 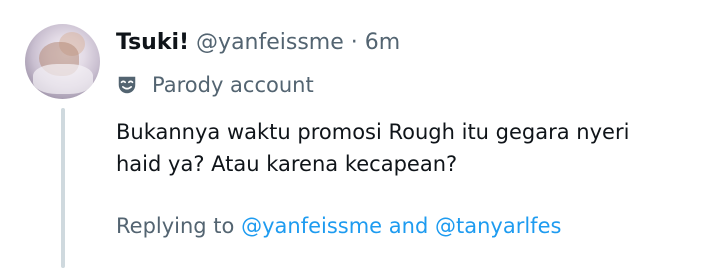 What do you see at coordinates (498, 226) in the screenshot?
I see `reply-mention-tanyarlfes: @tanyarlfes` at bounding box center [498, 226].